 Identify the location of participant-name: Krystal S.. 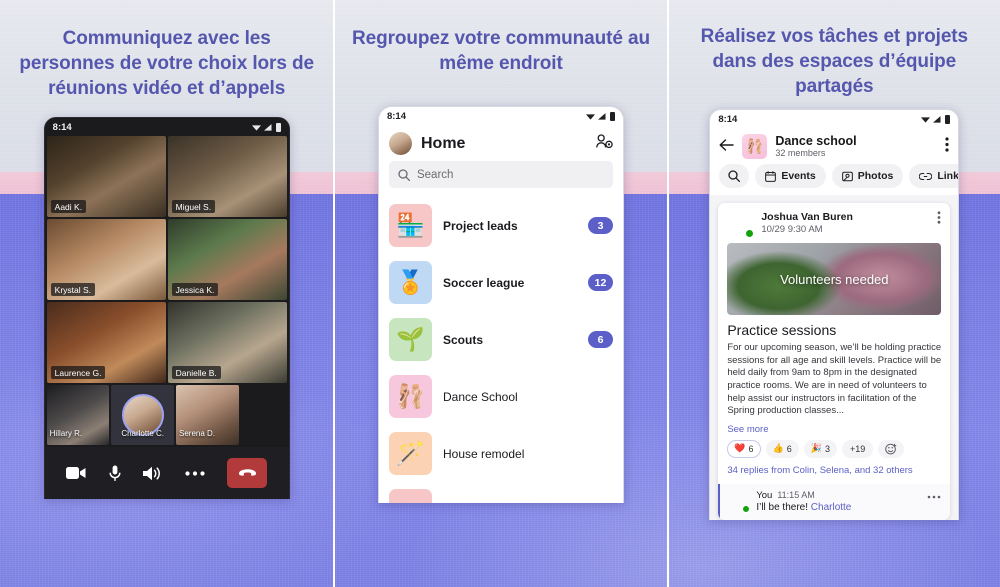
(73, 289).